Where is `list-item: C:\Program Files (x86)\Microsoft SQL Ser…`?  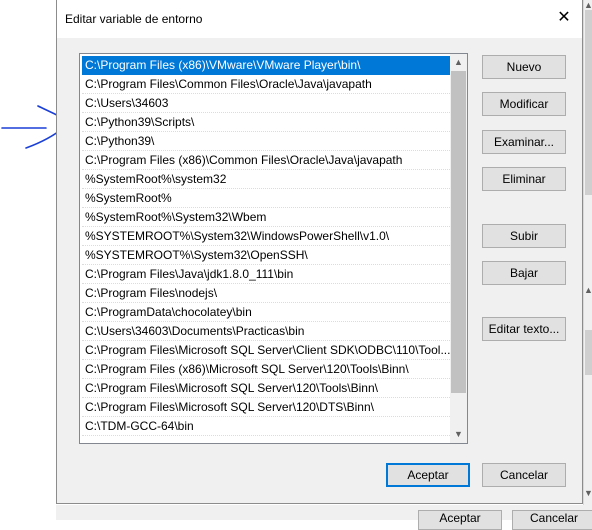
list-item: C:\Program Files (x86)\Microsoft SQL Ser… is located at coordinates (266, 369).